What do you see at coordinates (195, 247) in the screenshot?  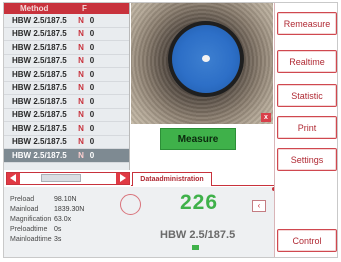 I see `result-ok-indicator` at bounding box center [195, 247].